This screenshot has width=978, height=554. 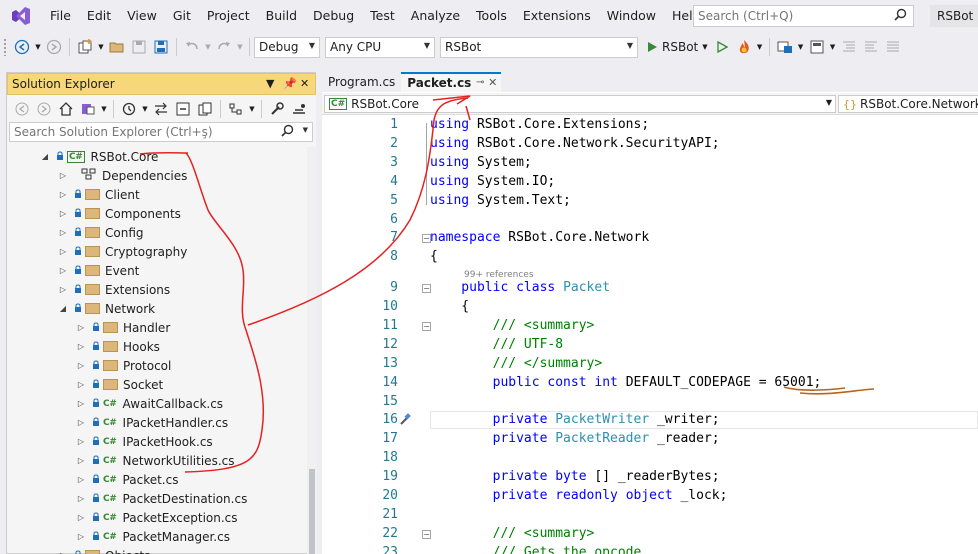 What do you see at coordinates (85, 47) in the screenshot?
I see `new-project-icon` at bounding box center [85, 47].